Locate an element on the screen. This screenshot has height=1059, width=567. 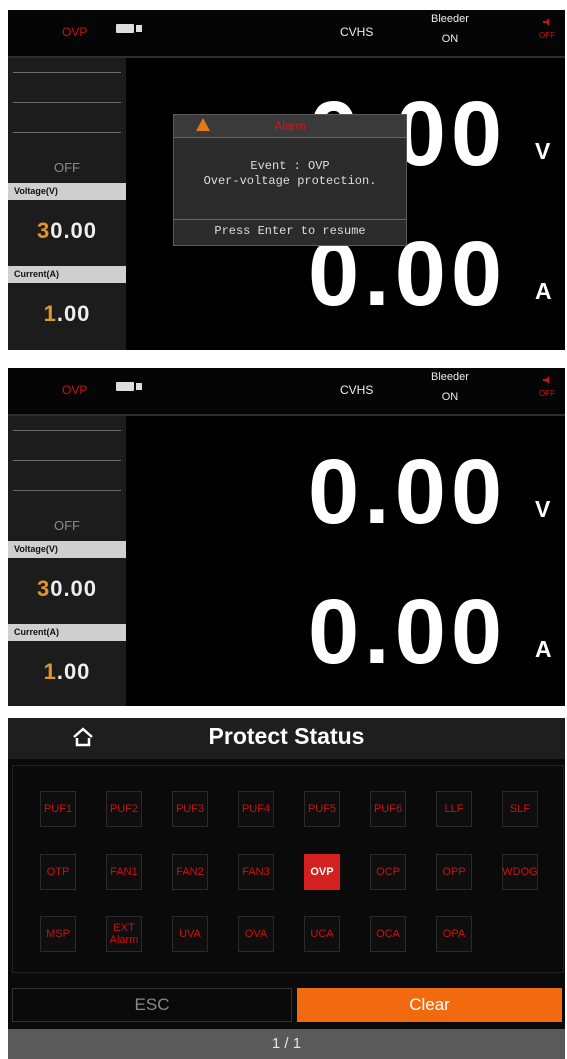
protect-item-puf2: PUF2 is located at coordinates (124, 809).